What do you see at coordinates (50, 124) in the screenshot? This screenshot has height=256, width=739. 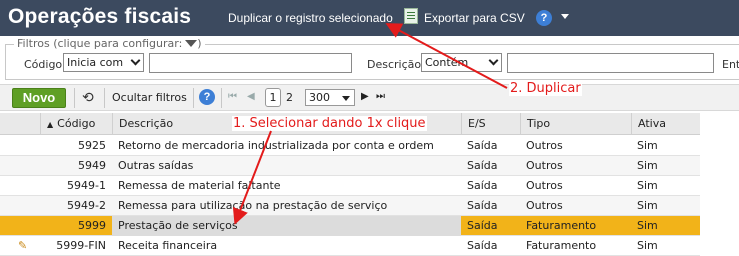 I see `sort-ascending-icon: ▲` at bounding box center [50, 124].